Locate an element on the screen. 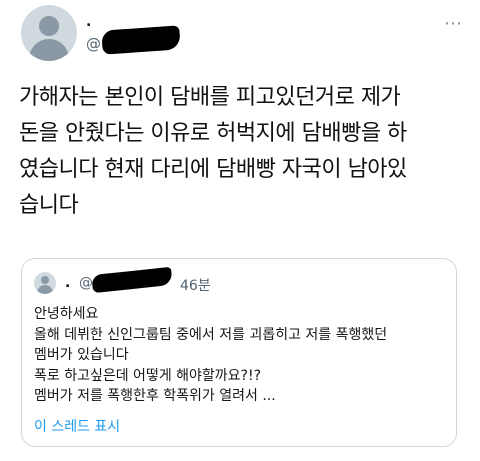 This screenshot has height=461, width=480. author-handle: @ is located at coordinates (93, 44).